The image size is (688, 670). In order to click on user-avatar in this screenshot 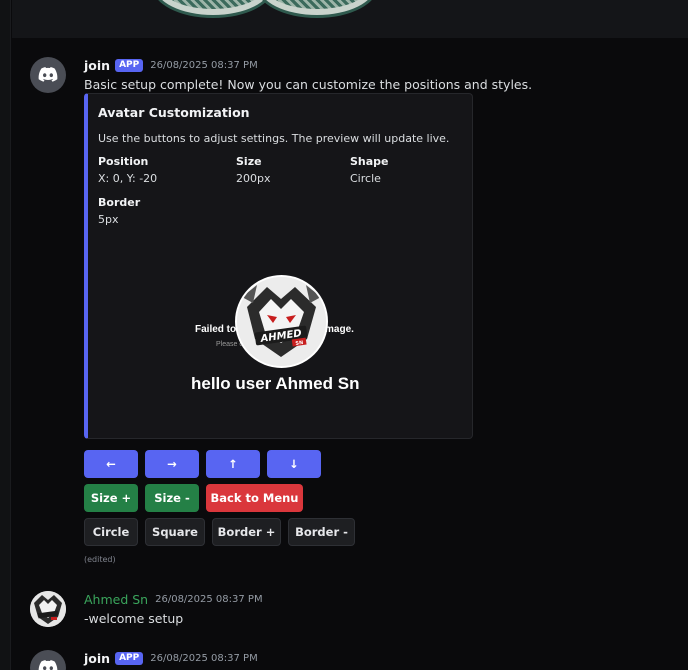, I will do `click(48, 609)`.